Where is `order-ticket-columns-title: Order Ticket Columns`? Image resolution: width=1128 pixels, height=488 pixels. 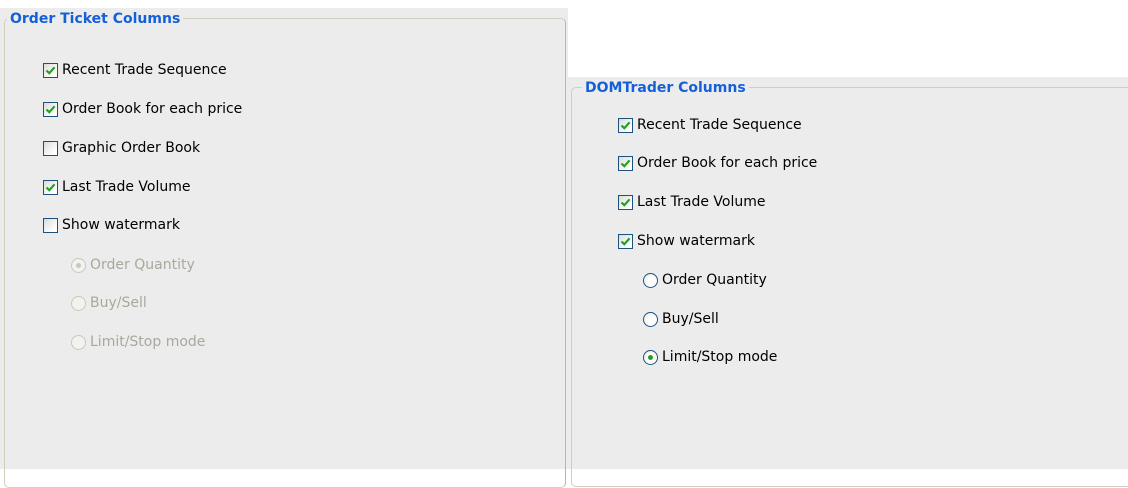 order-ticket-columns-title: Order Ticket Columns is located at coordinates (95, 19).